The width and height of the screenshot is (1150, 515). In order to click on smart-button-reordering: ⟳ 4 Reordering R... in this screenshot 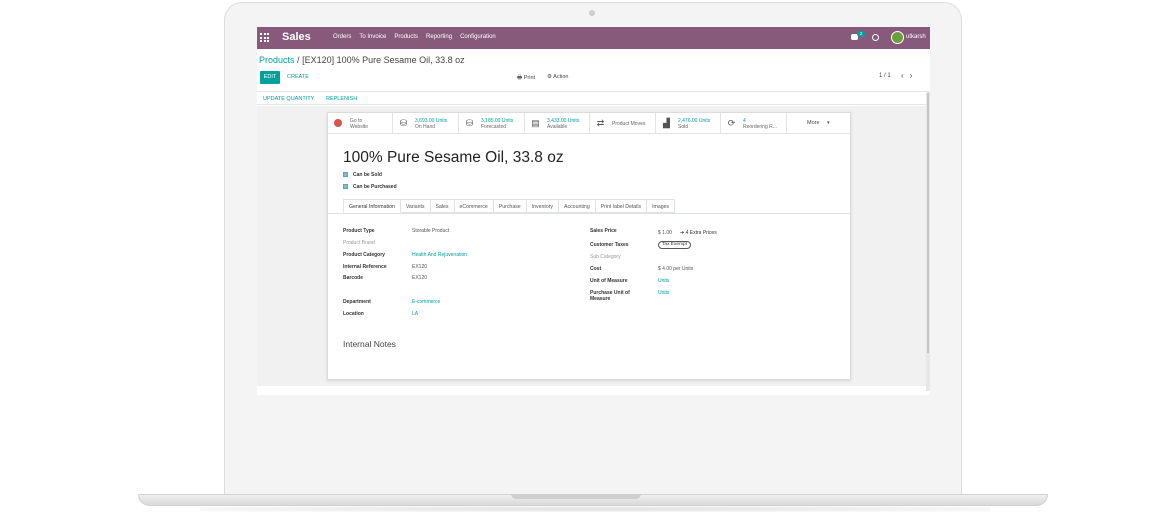, I will do `click(754, 123)`.